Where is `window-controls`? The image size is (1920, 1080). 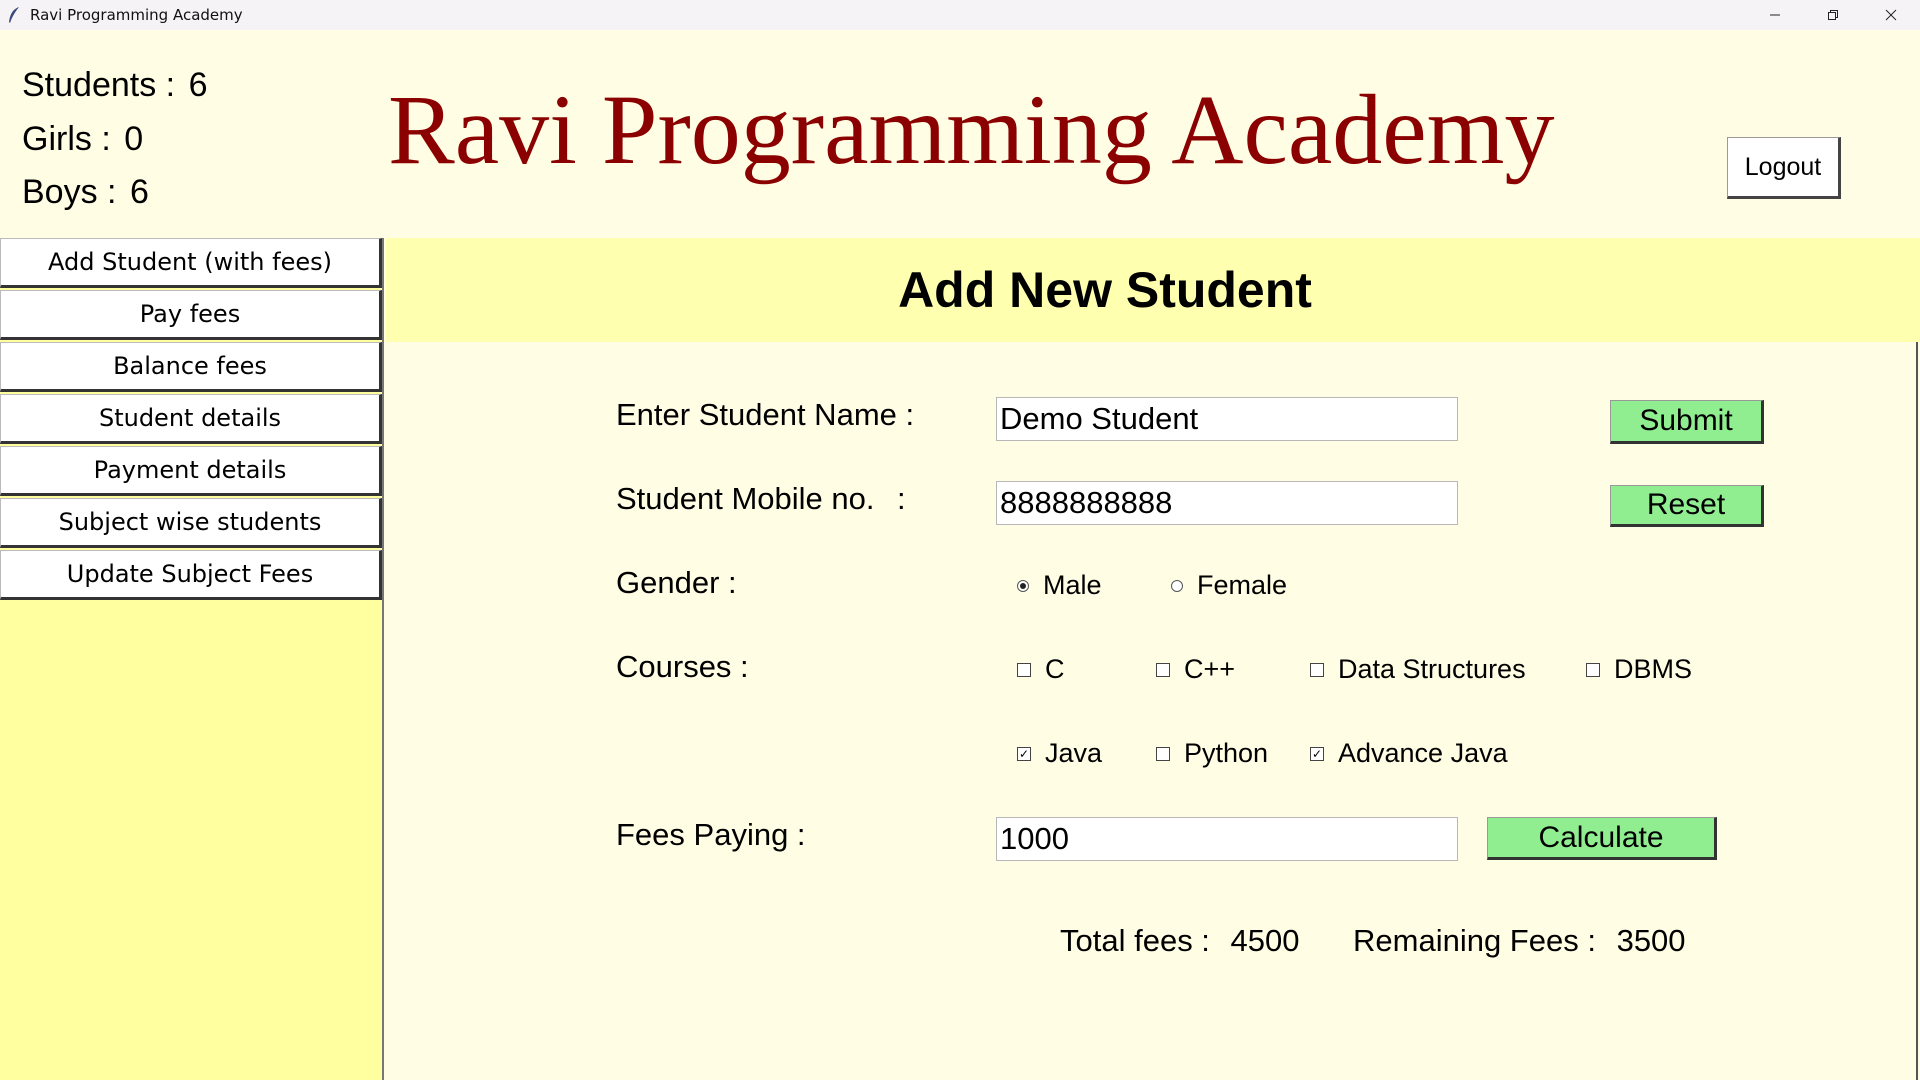 window-controls is located at coordinates (1833, 15).